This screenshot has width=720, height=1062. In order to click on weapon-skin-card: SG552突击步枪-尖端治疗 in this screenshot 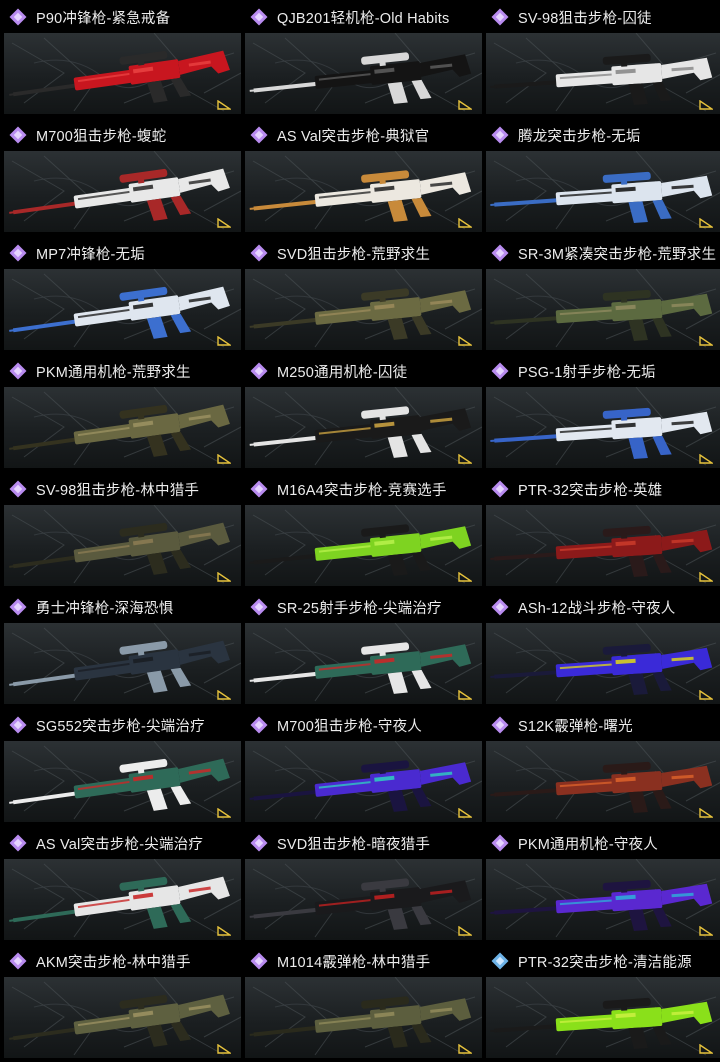, I will do `click(122, 767)`.